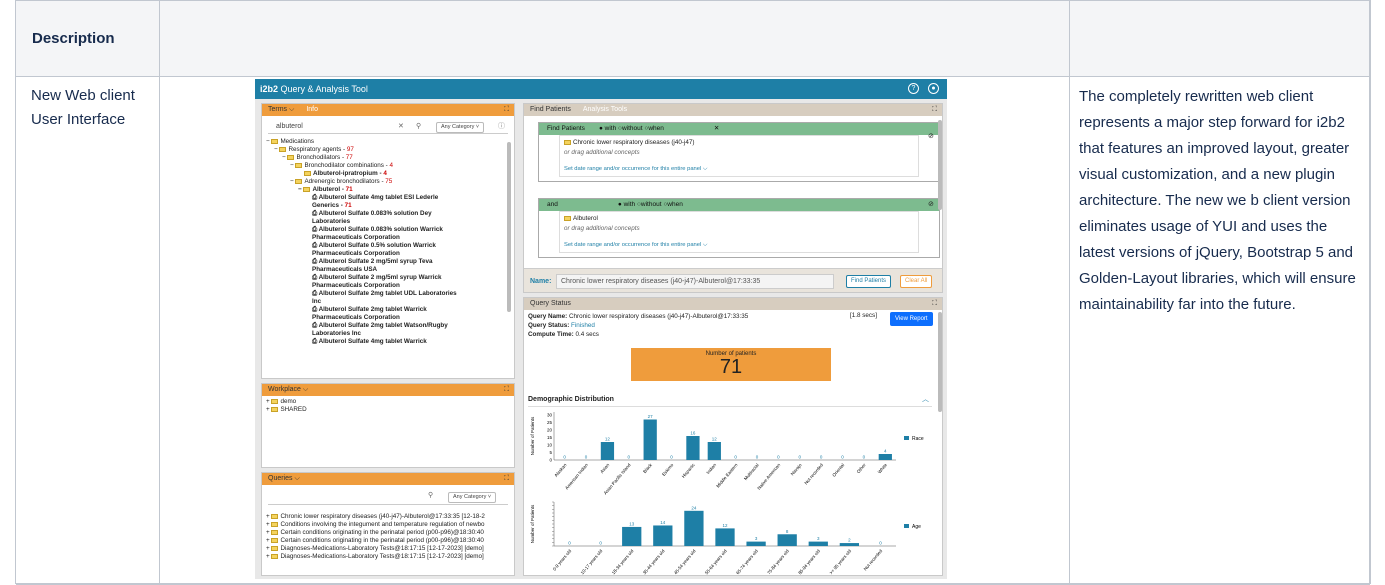 The width and height of the screenshot is (1385, 585). I want to click on find-patients-tab: Find Patients, so click(550, 109).